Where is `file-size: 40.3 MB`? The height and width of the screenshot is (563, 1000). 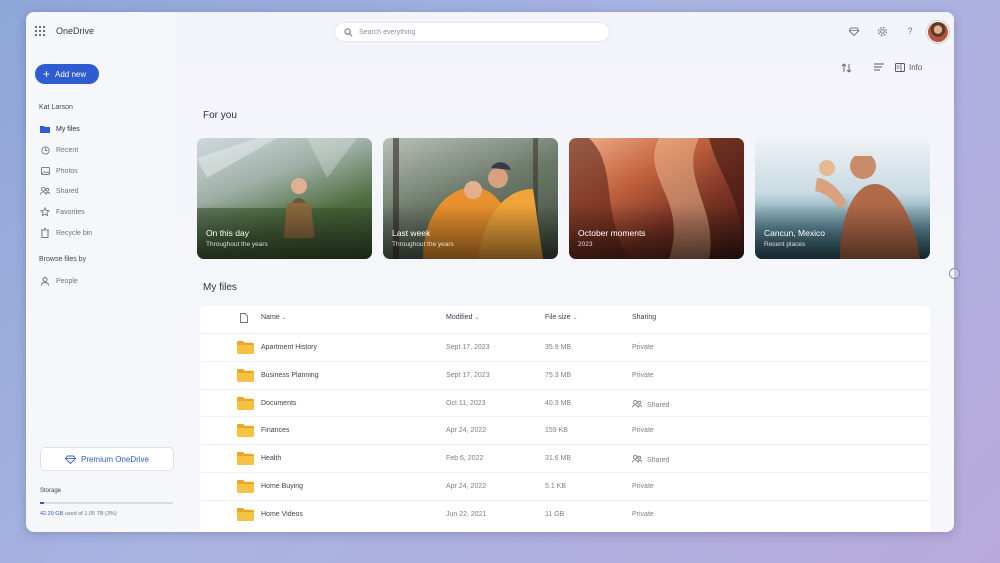
file-size: 40.3 MB is located at coordinates (558, 403).